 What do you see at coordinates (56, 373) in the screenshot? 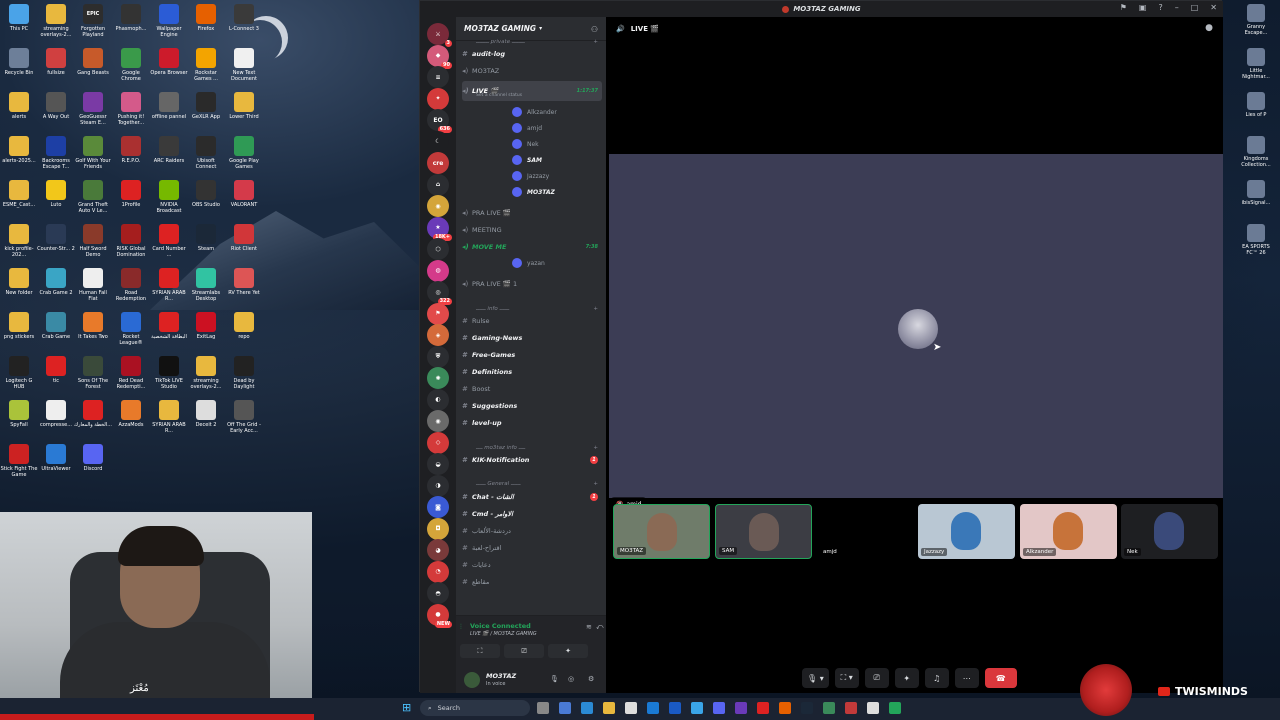
I see `desktop-icon: tic` at bounding box center [56, 373].